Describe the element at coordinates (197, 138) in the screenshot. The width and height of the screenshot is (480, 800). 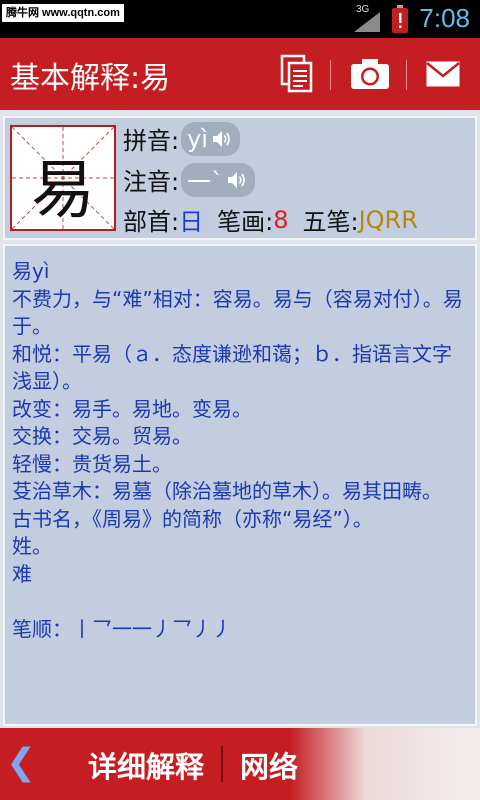
I see `pinyin-value: yì` at that location.